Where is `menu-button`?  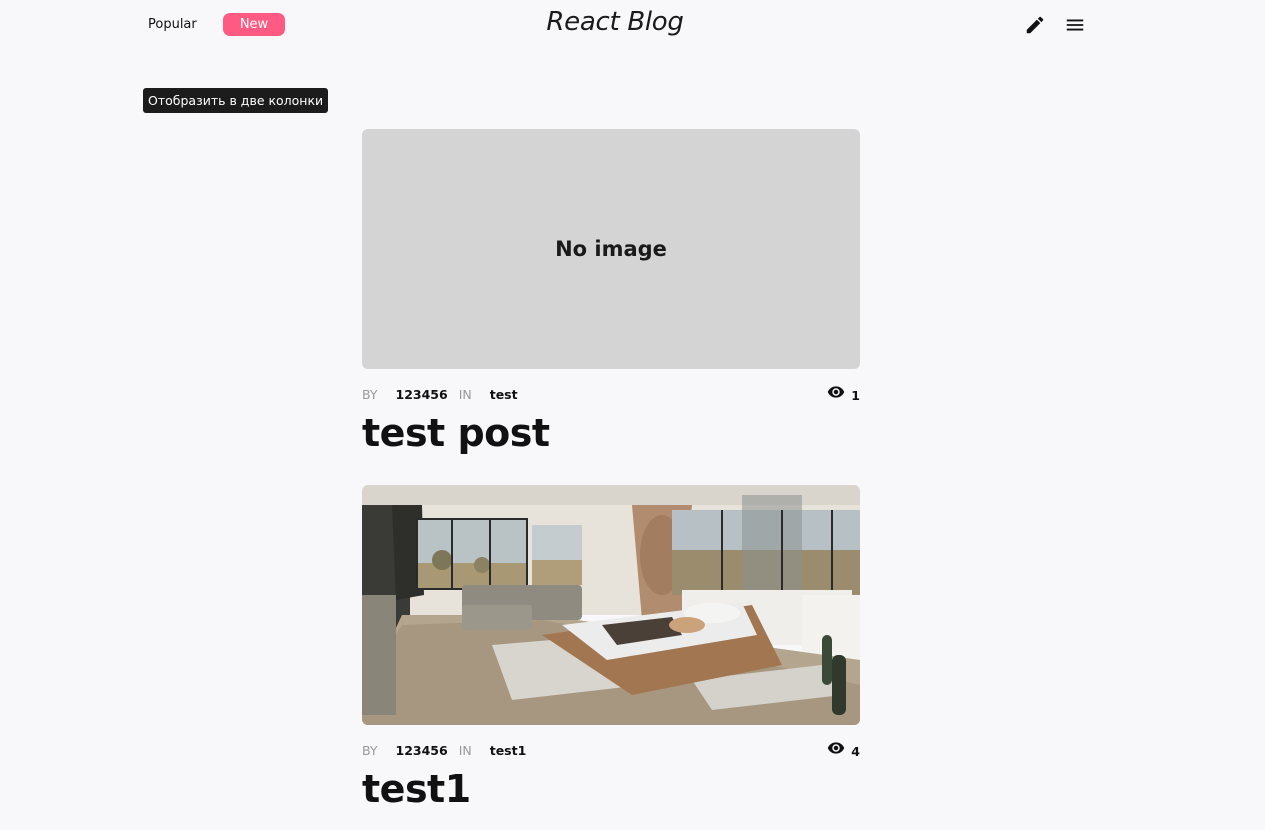
menu-button is located at coordinates (1075, 25).